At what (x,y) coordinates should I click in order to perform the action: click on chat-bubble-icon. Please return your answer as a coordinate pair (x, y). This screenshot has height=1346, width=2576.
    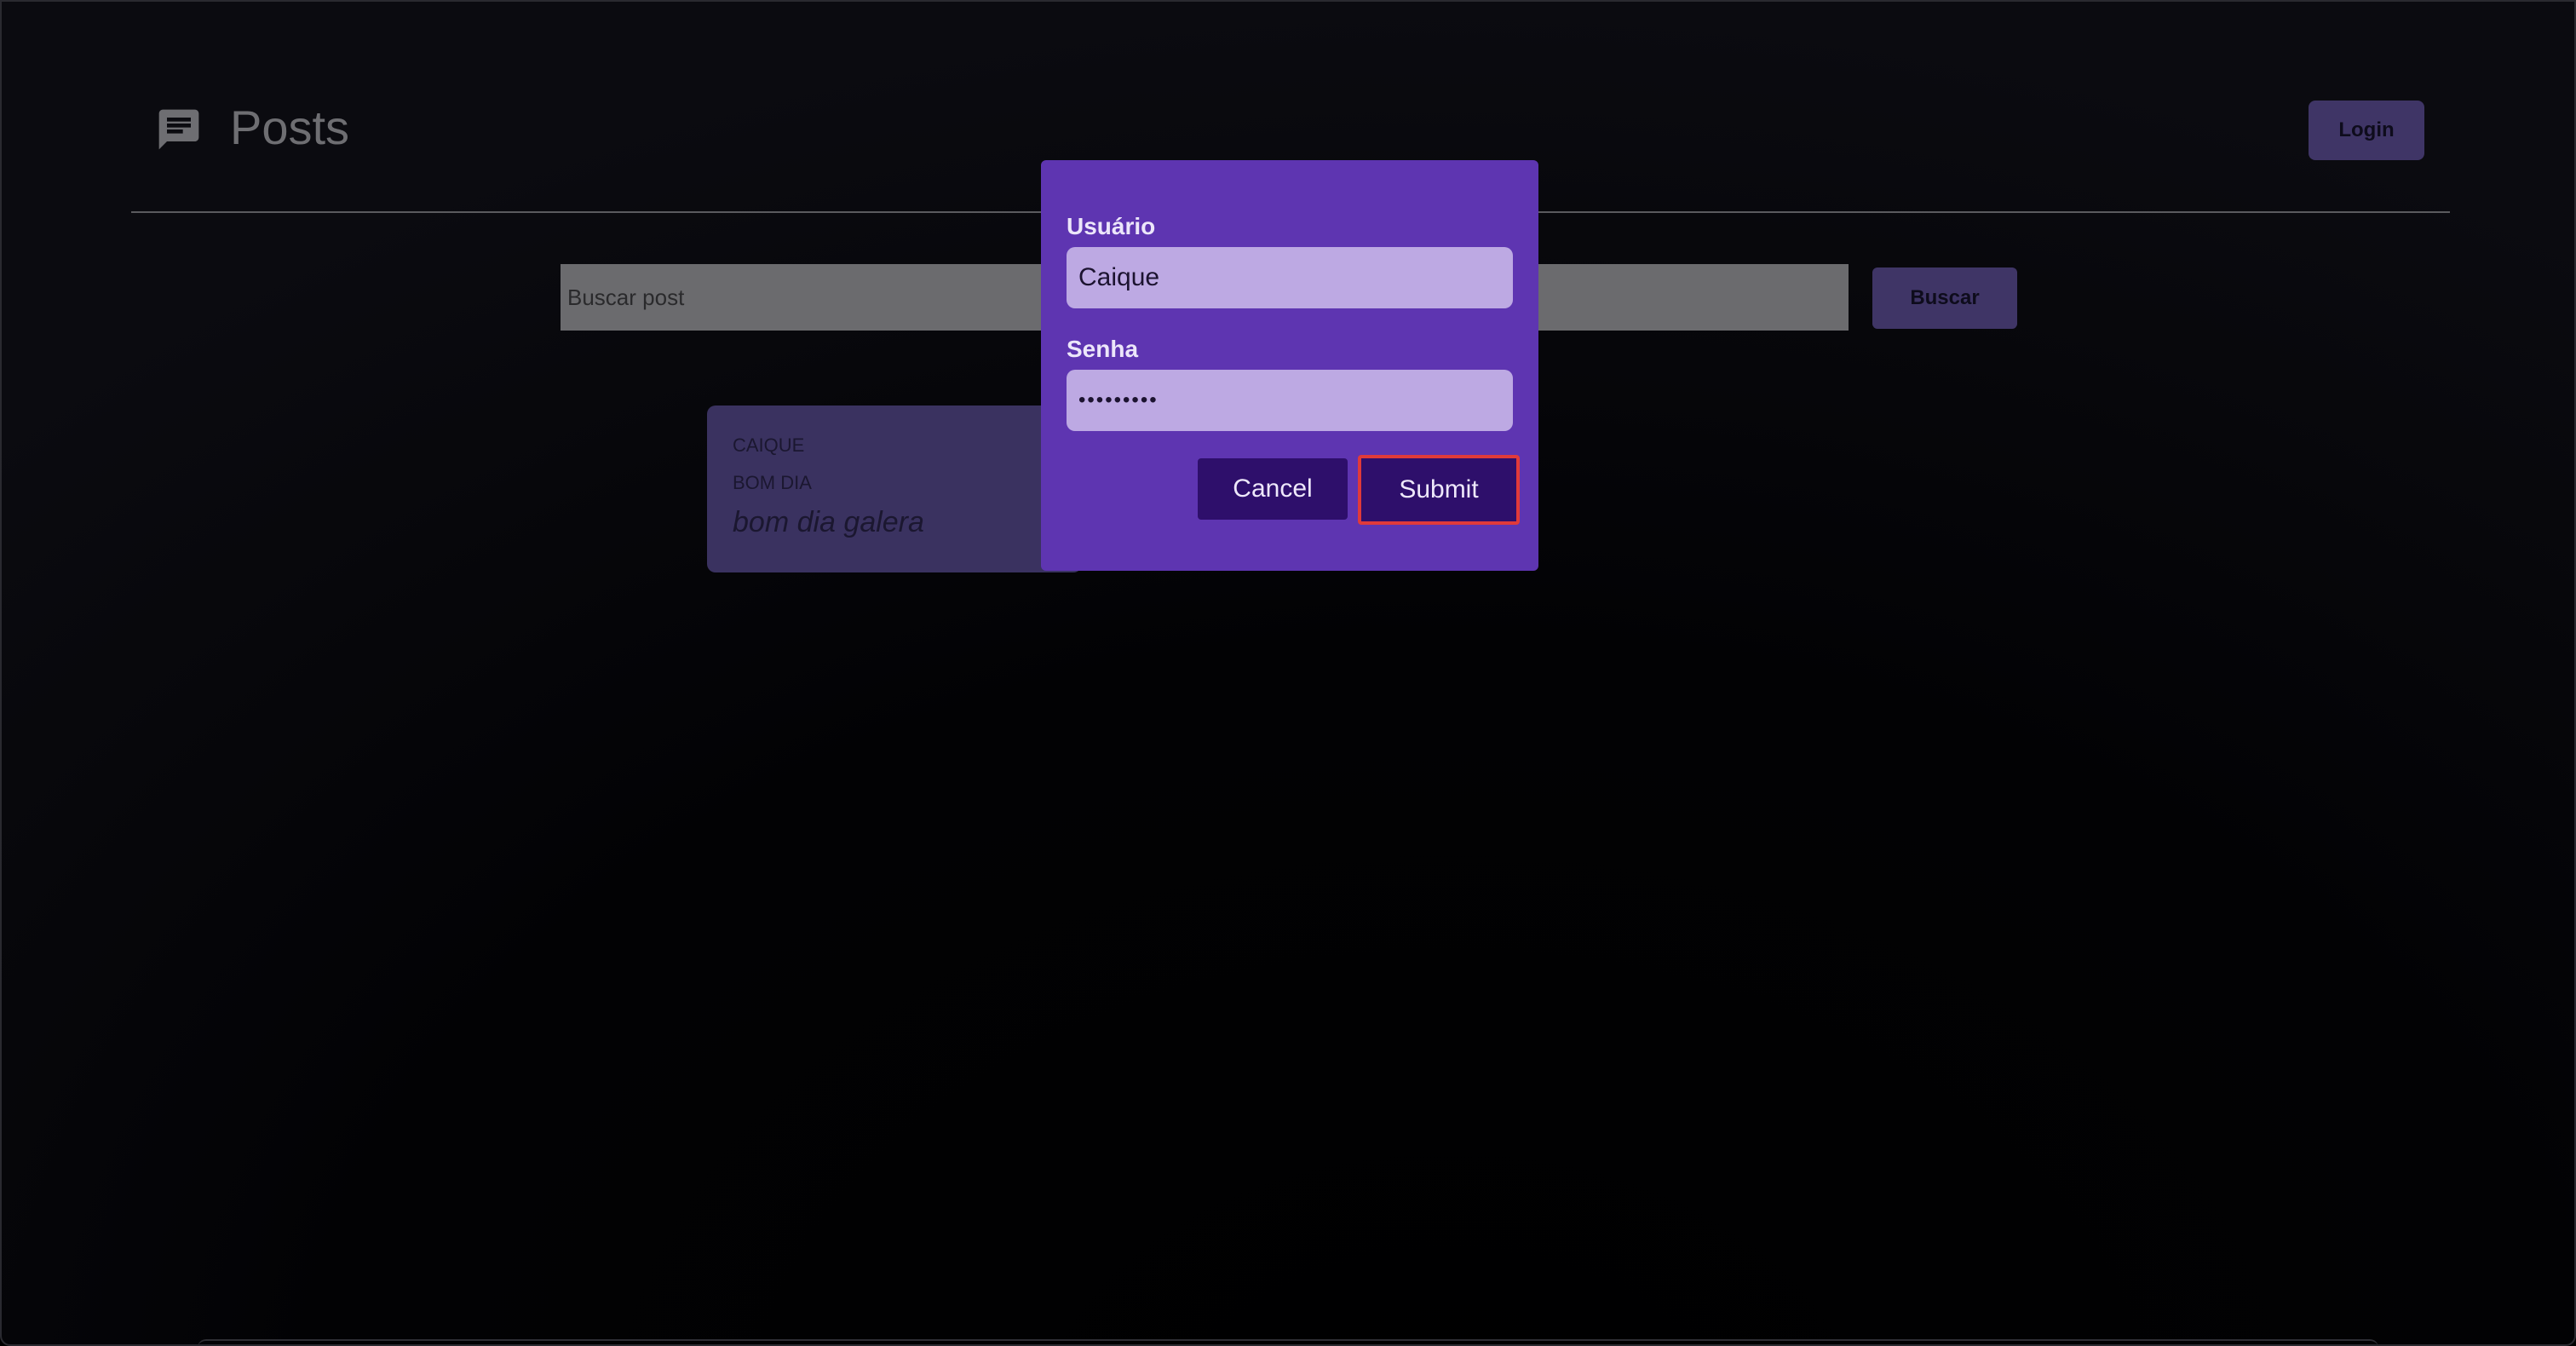
    Looking at the image, I should click on (179, 129).